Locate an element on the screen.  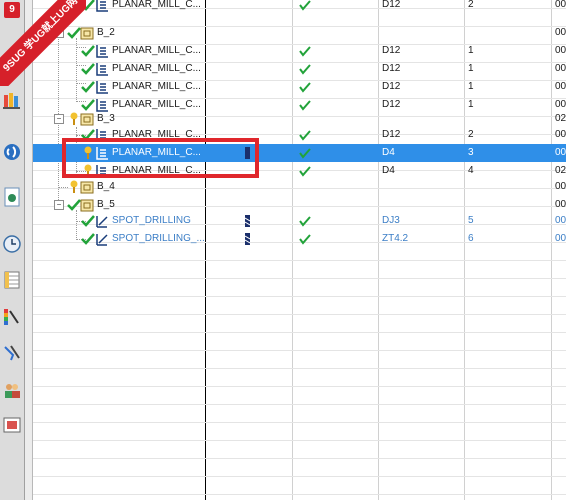
watermark-line1: 9SUG is located at coordinates (15, 60).